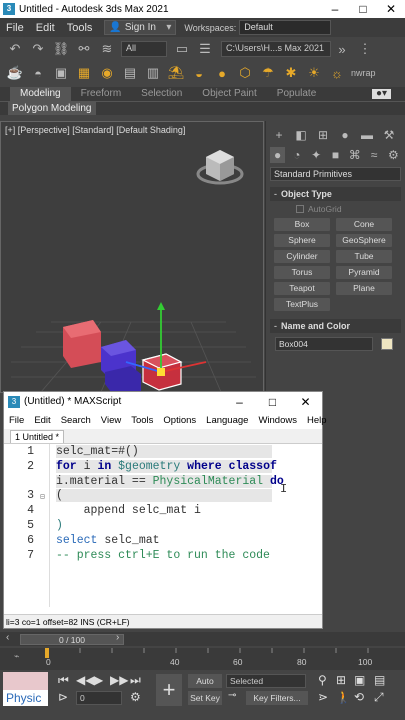  What do you see at coordinates (359, 697) in the screenshot?
I see `orbit-icon: ⟲` at bounding box center [359, 697].